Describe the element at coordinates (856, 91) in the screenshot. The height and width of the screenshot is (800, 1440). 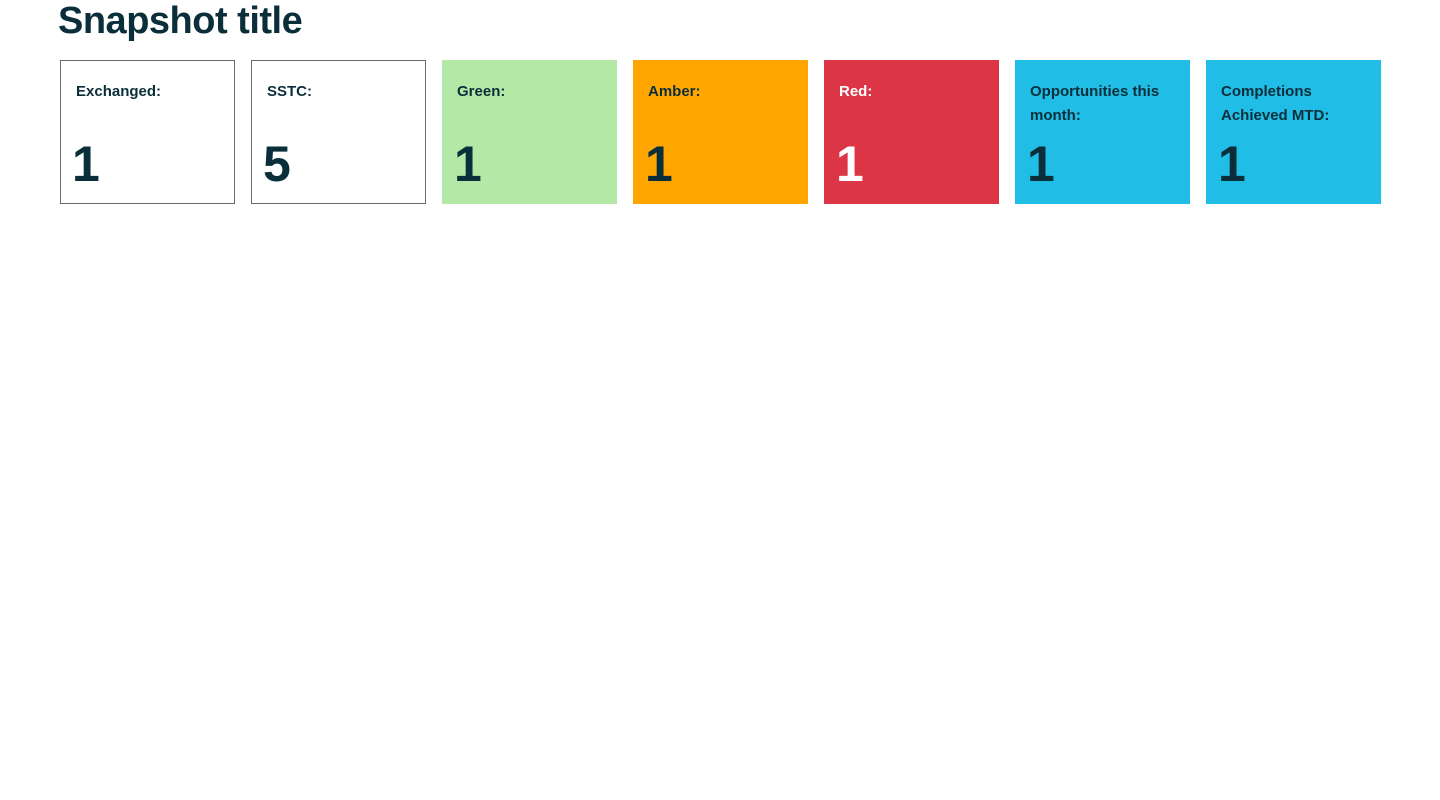
I see `card-label: Red:` at that location.